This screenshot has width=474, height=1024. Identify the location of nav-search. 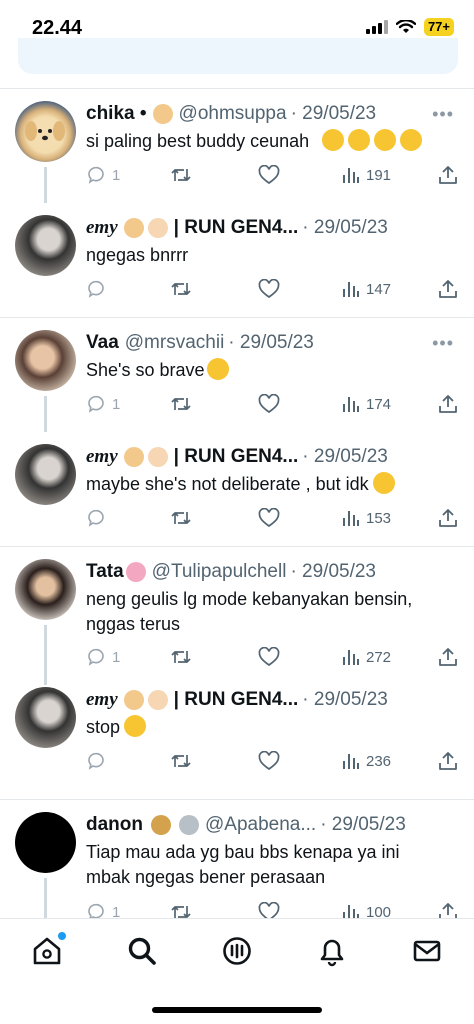
(142, 951).